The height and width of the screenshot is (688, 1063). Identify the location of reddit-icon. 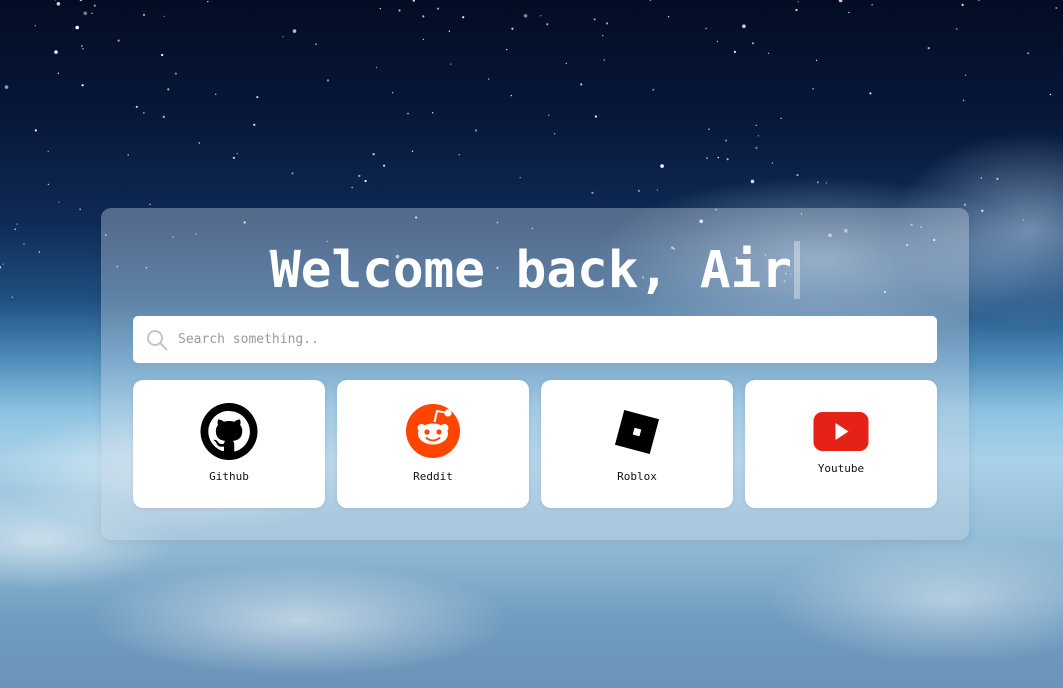
(433, 431).